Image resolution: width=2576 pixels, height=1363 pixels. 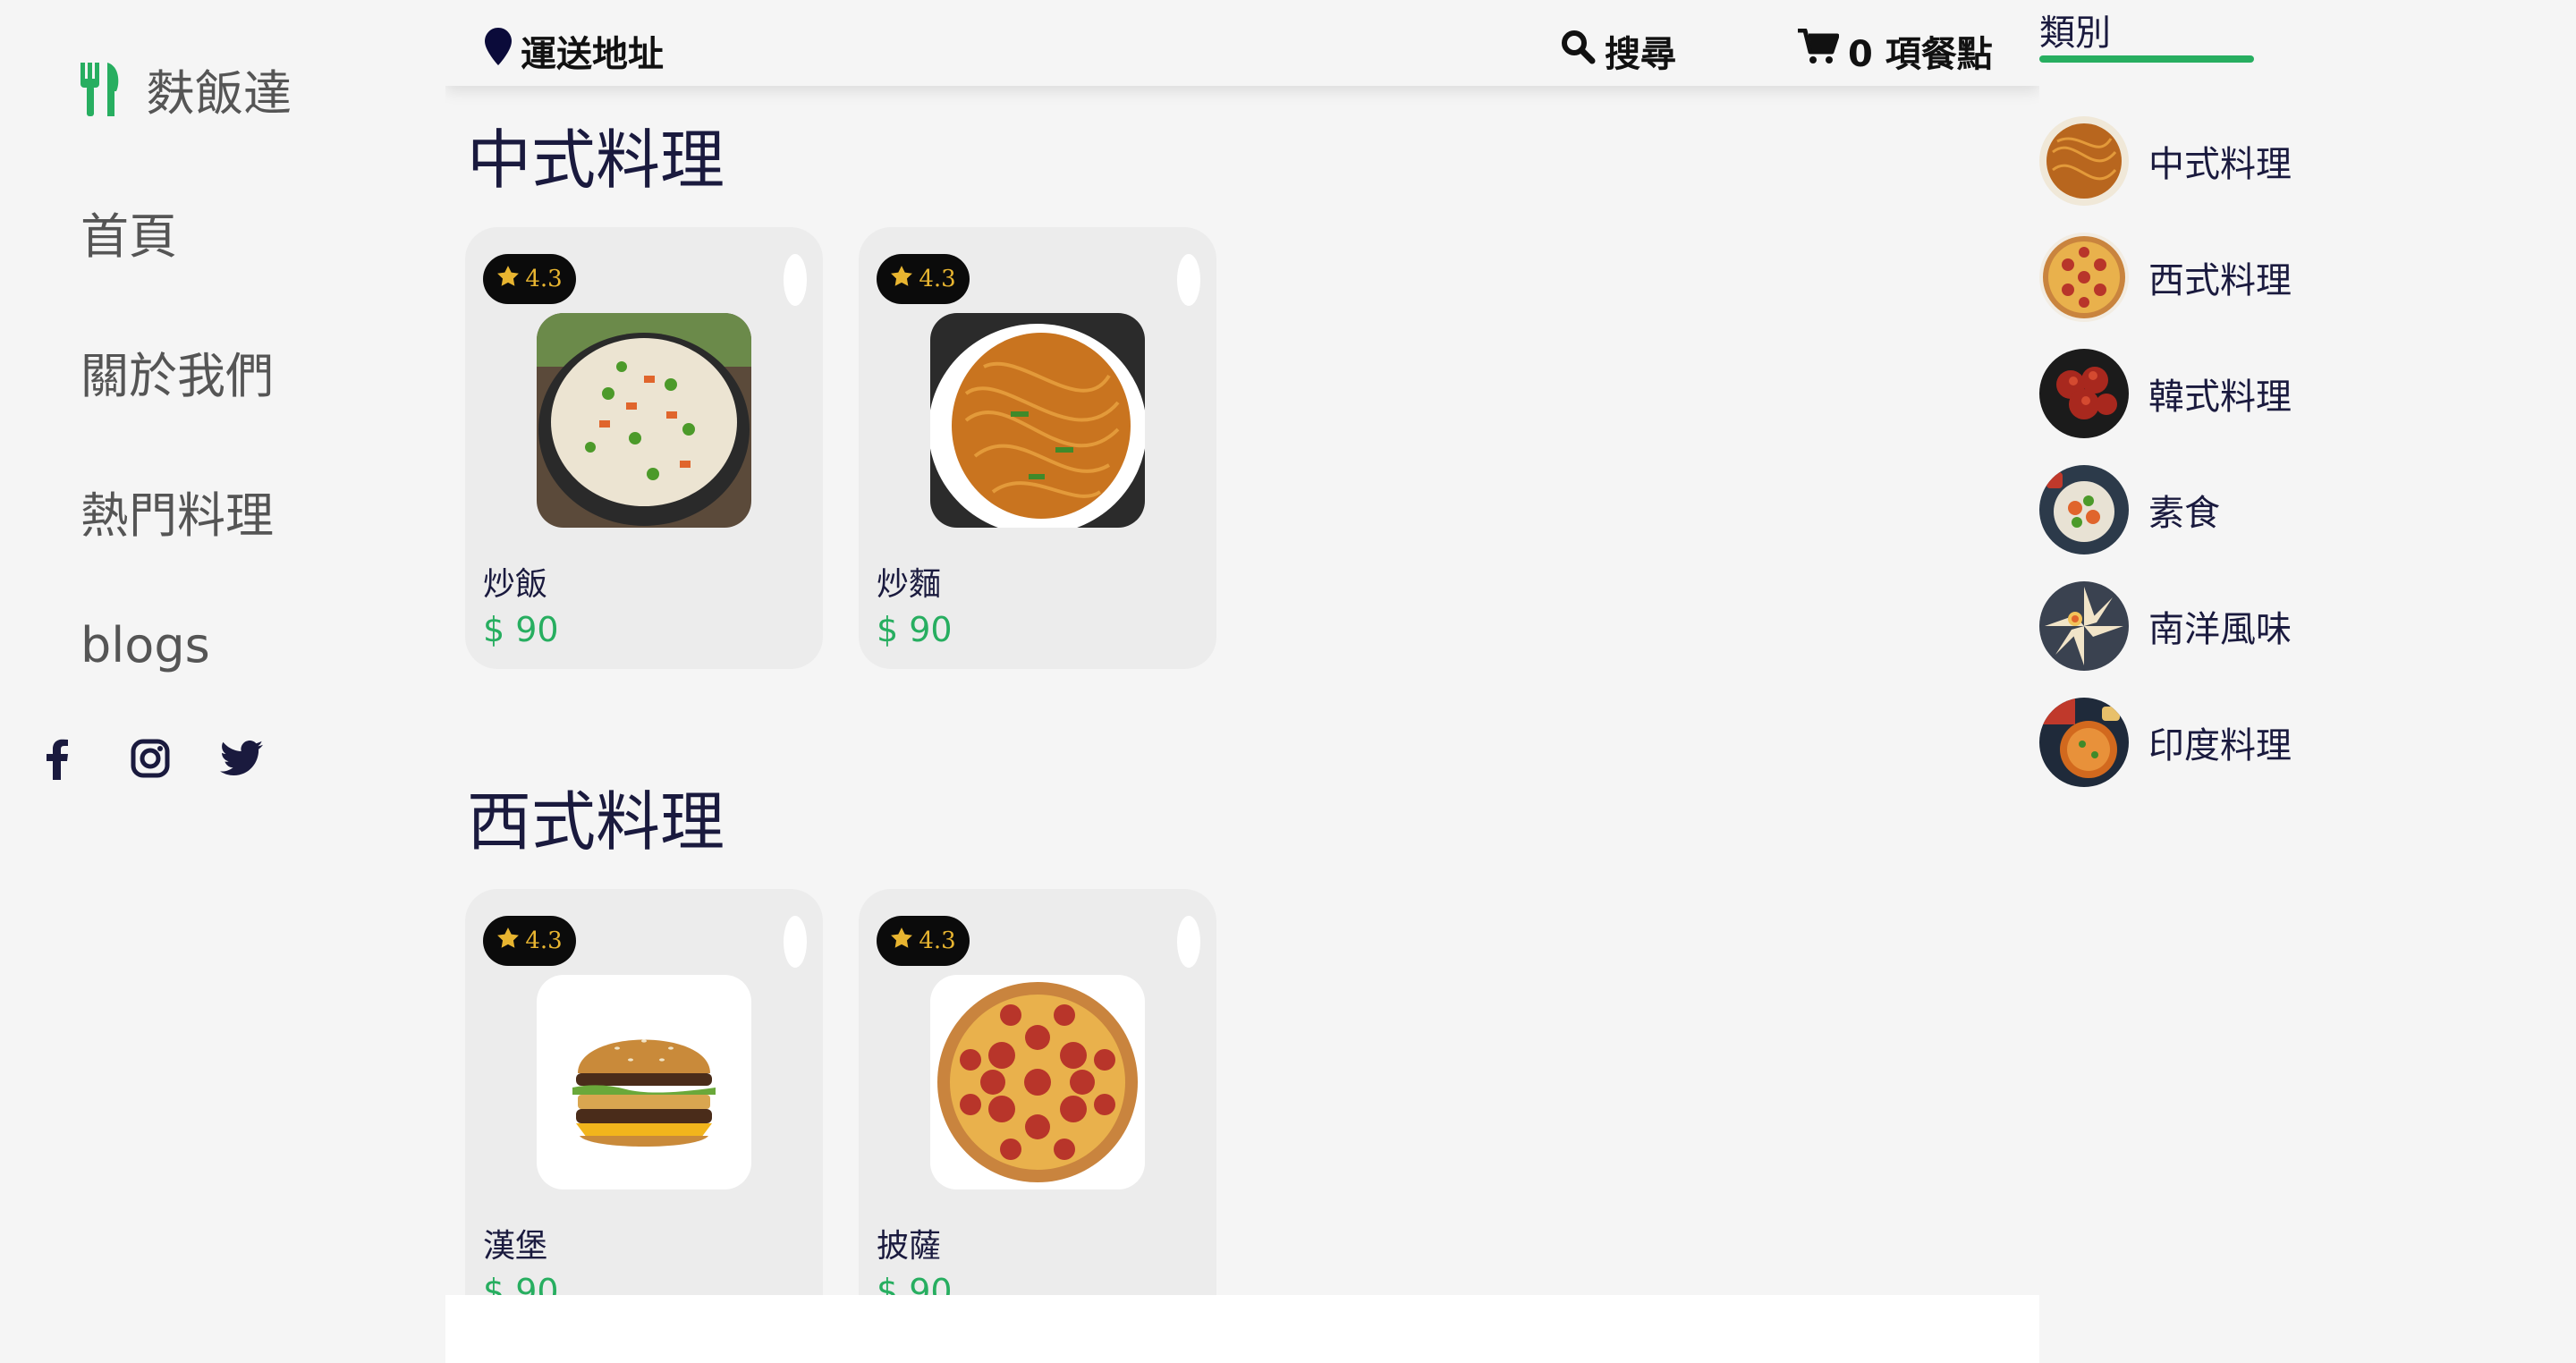 I want to click on brand-logo: 麩飯達, so click(x=186, y=89).